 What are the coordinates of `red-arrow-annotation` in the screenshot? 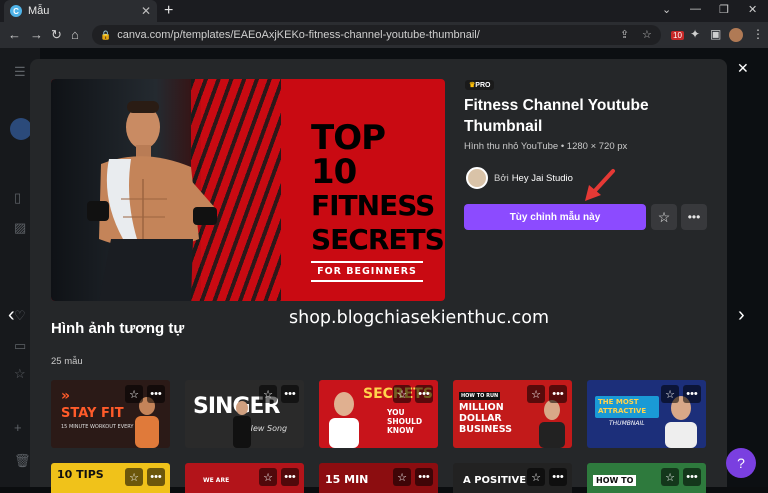 It's located at (600, 185).